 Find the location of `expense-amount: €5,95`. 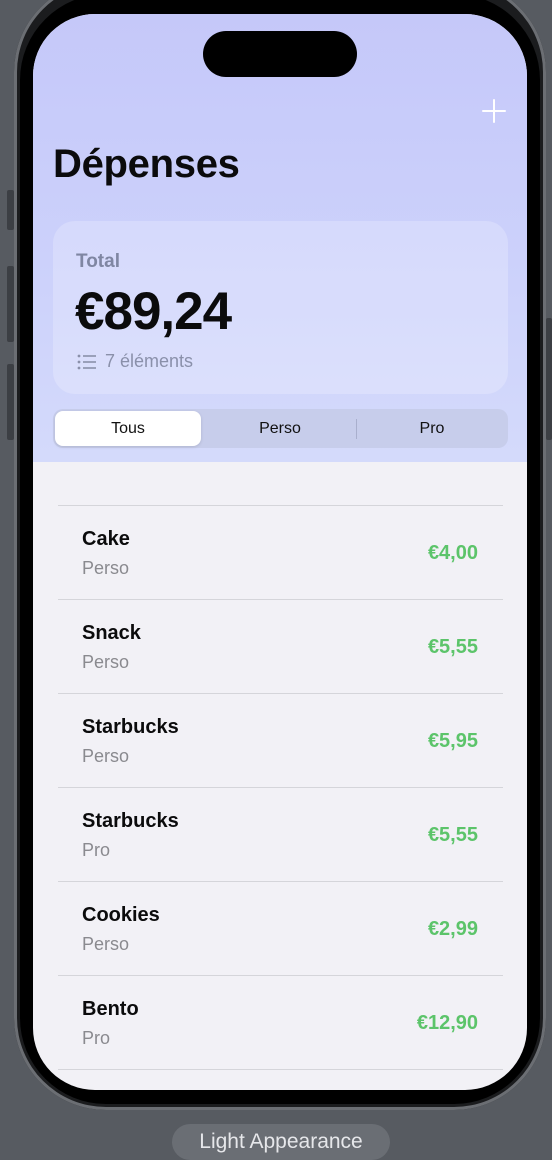

expense-amount: €5,95 is located at coordinates (452, 741).